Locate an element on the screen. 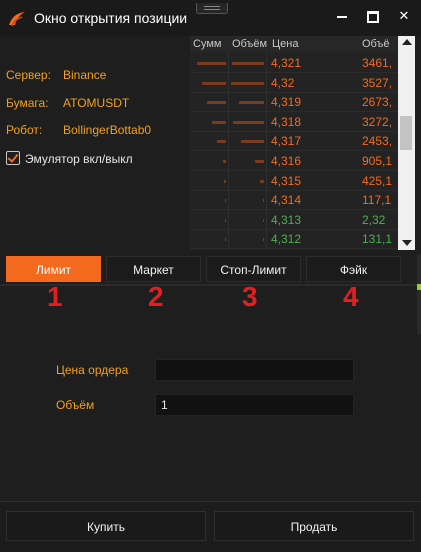  maximize-icon is located at coordinates (373, 16).